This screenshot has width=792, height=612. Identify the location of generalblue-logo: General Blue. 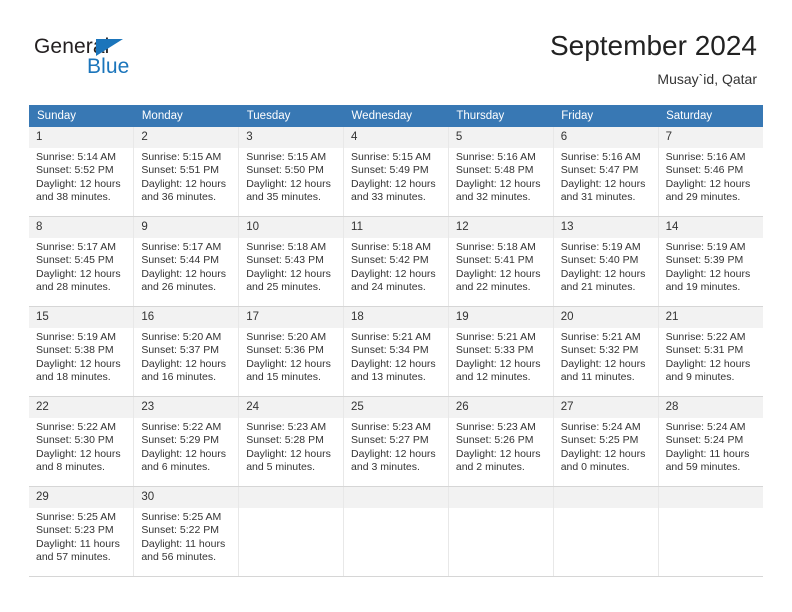
(124, 60).